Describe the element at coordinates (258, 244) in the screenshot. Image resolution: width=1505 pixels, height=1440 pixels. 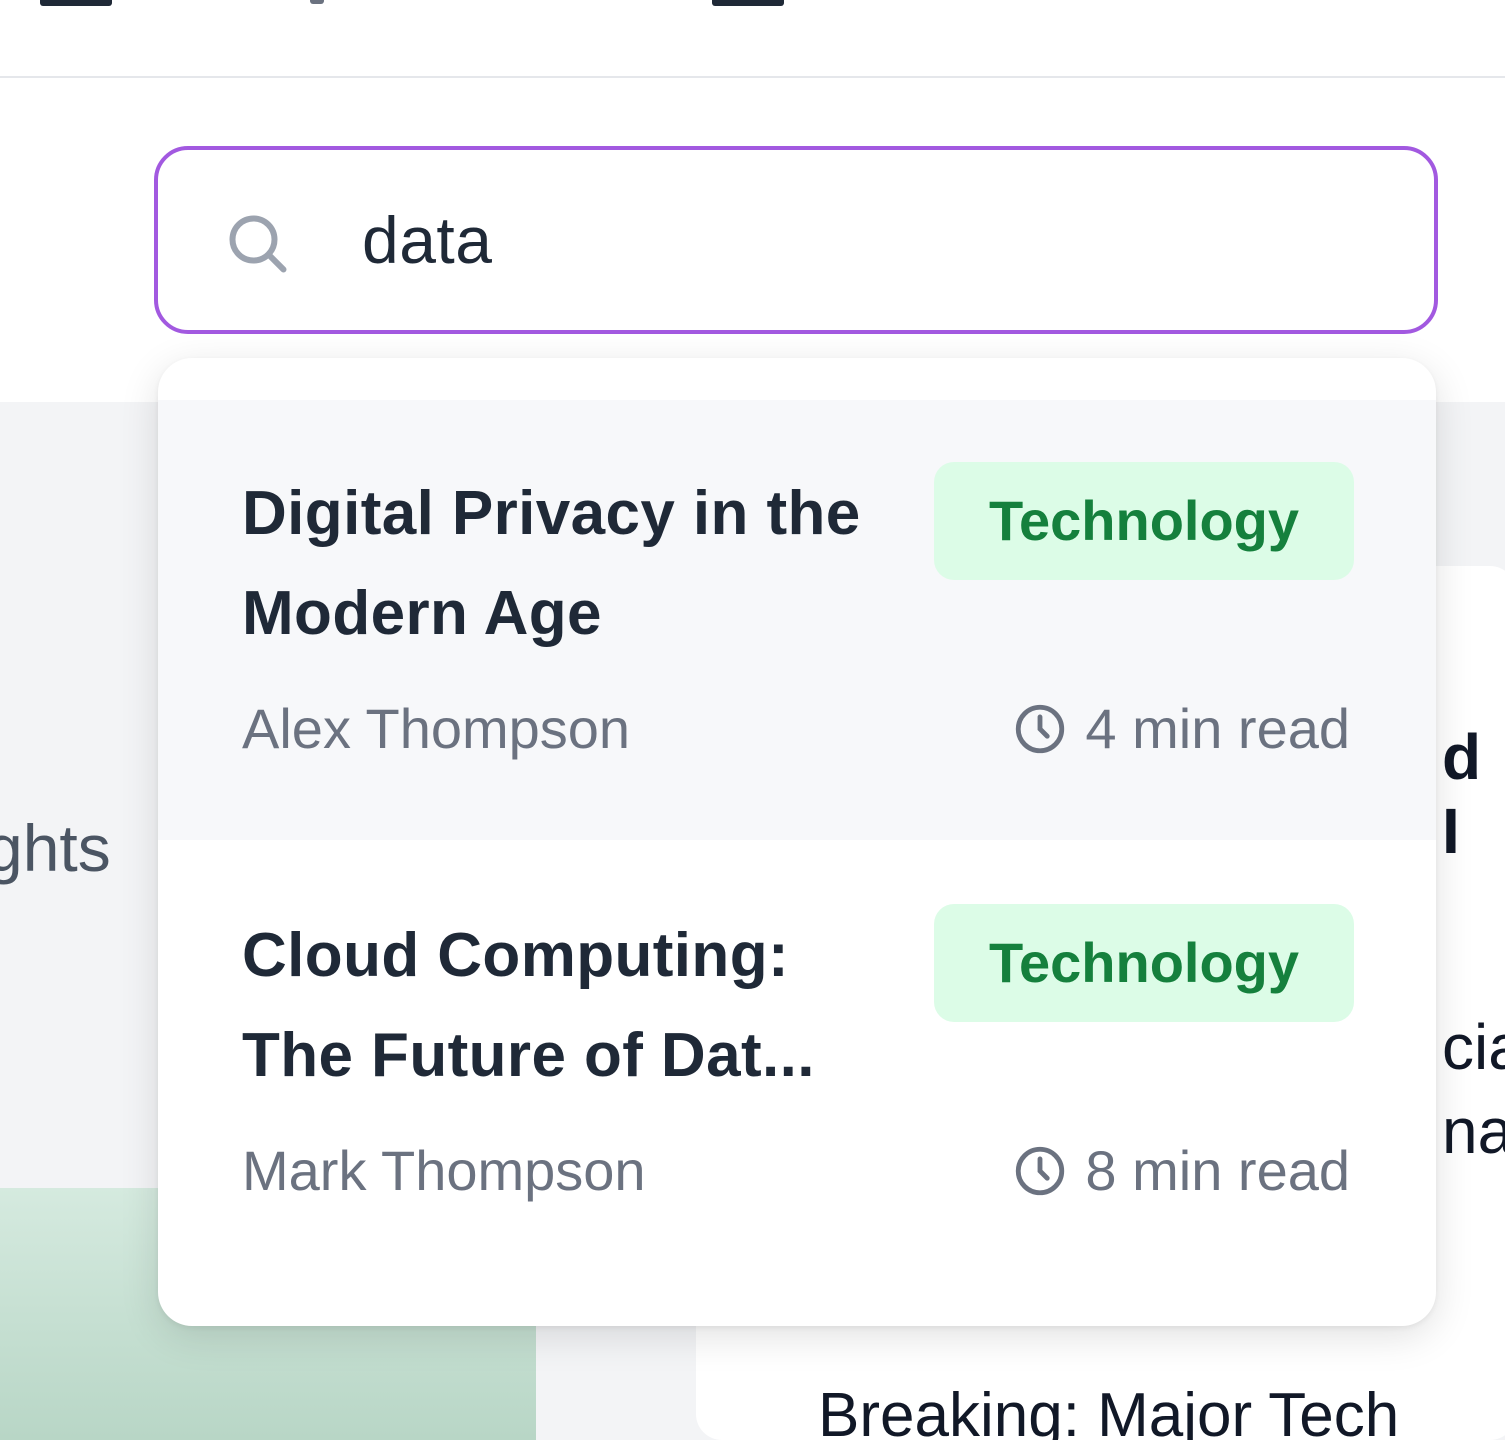
I see `search-icon` at that location.